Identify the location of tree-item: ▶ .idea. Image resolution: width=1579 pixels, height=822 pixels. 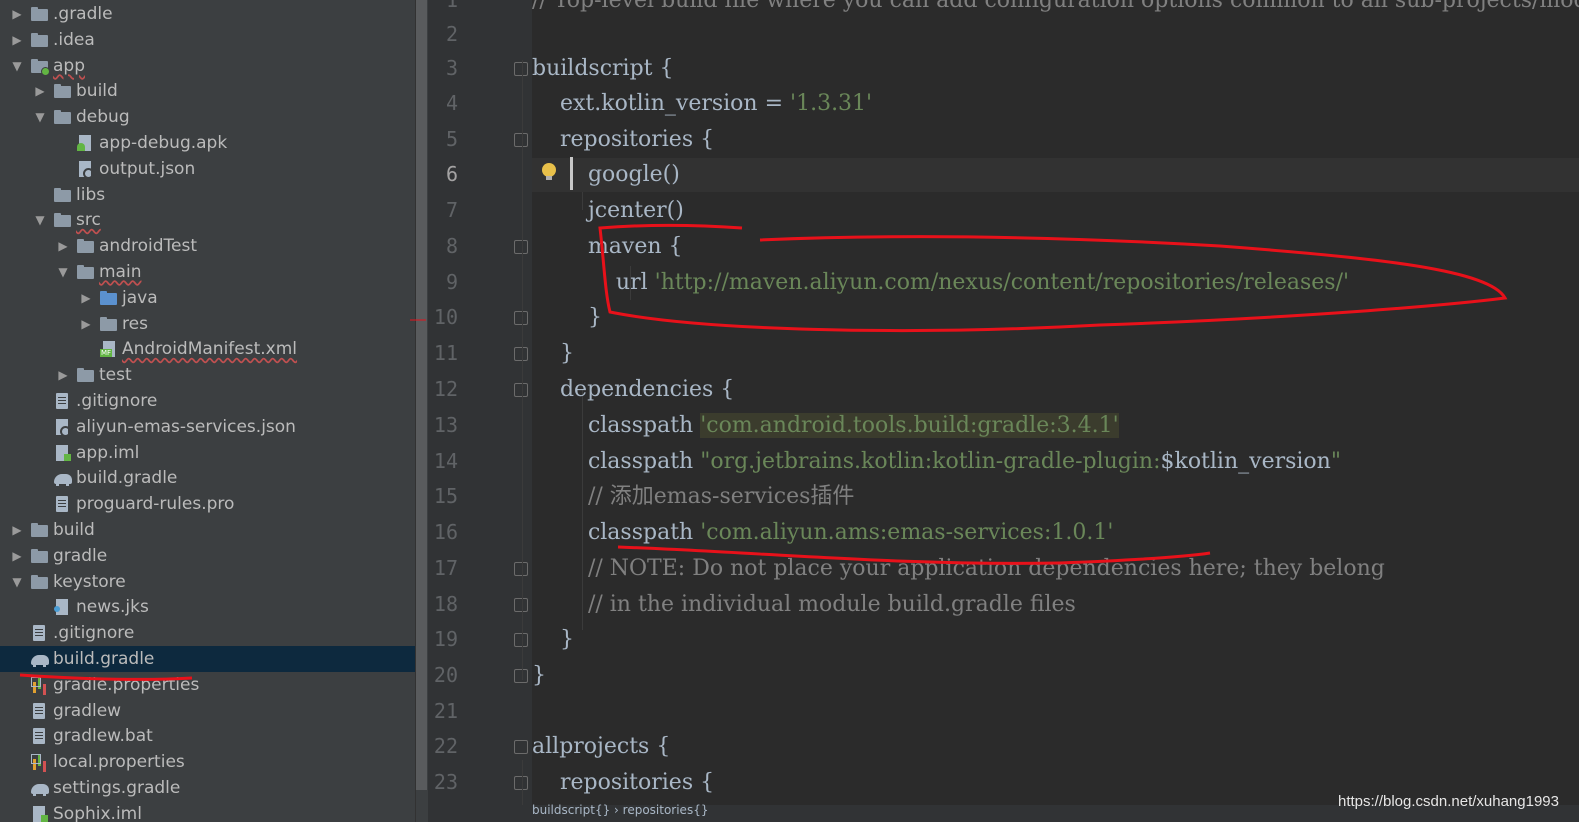
(207, 40).